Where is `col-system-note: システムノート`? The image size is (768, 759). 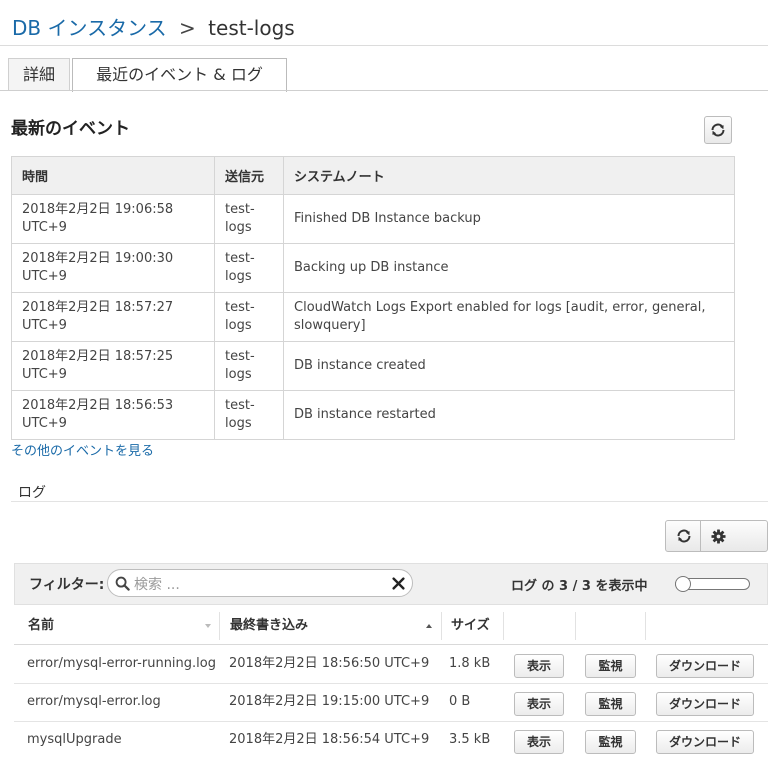 col-system-note: システムノート is located at coordinates (509, 175).